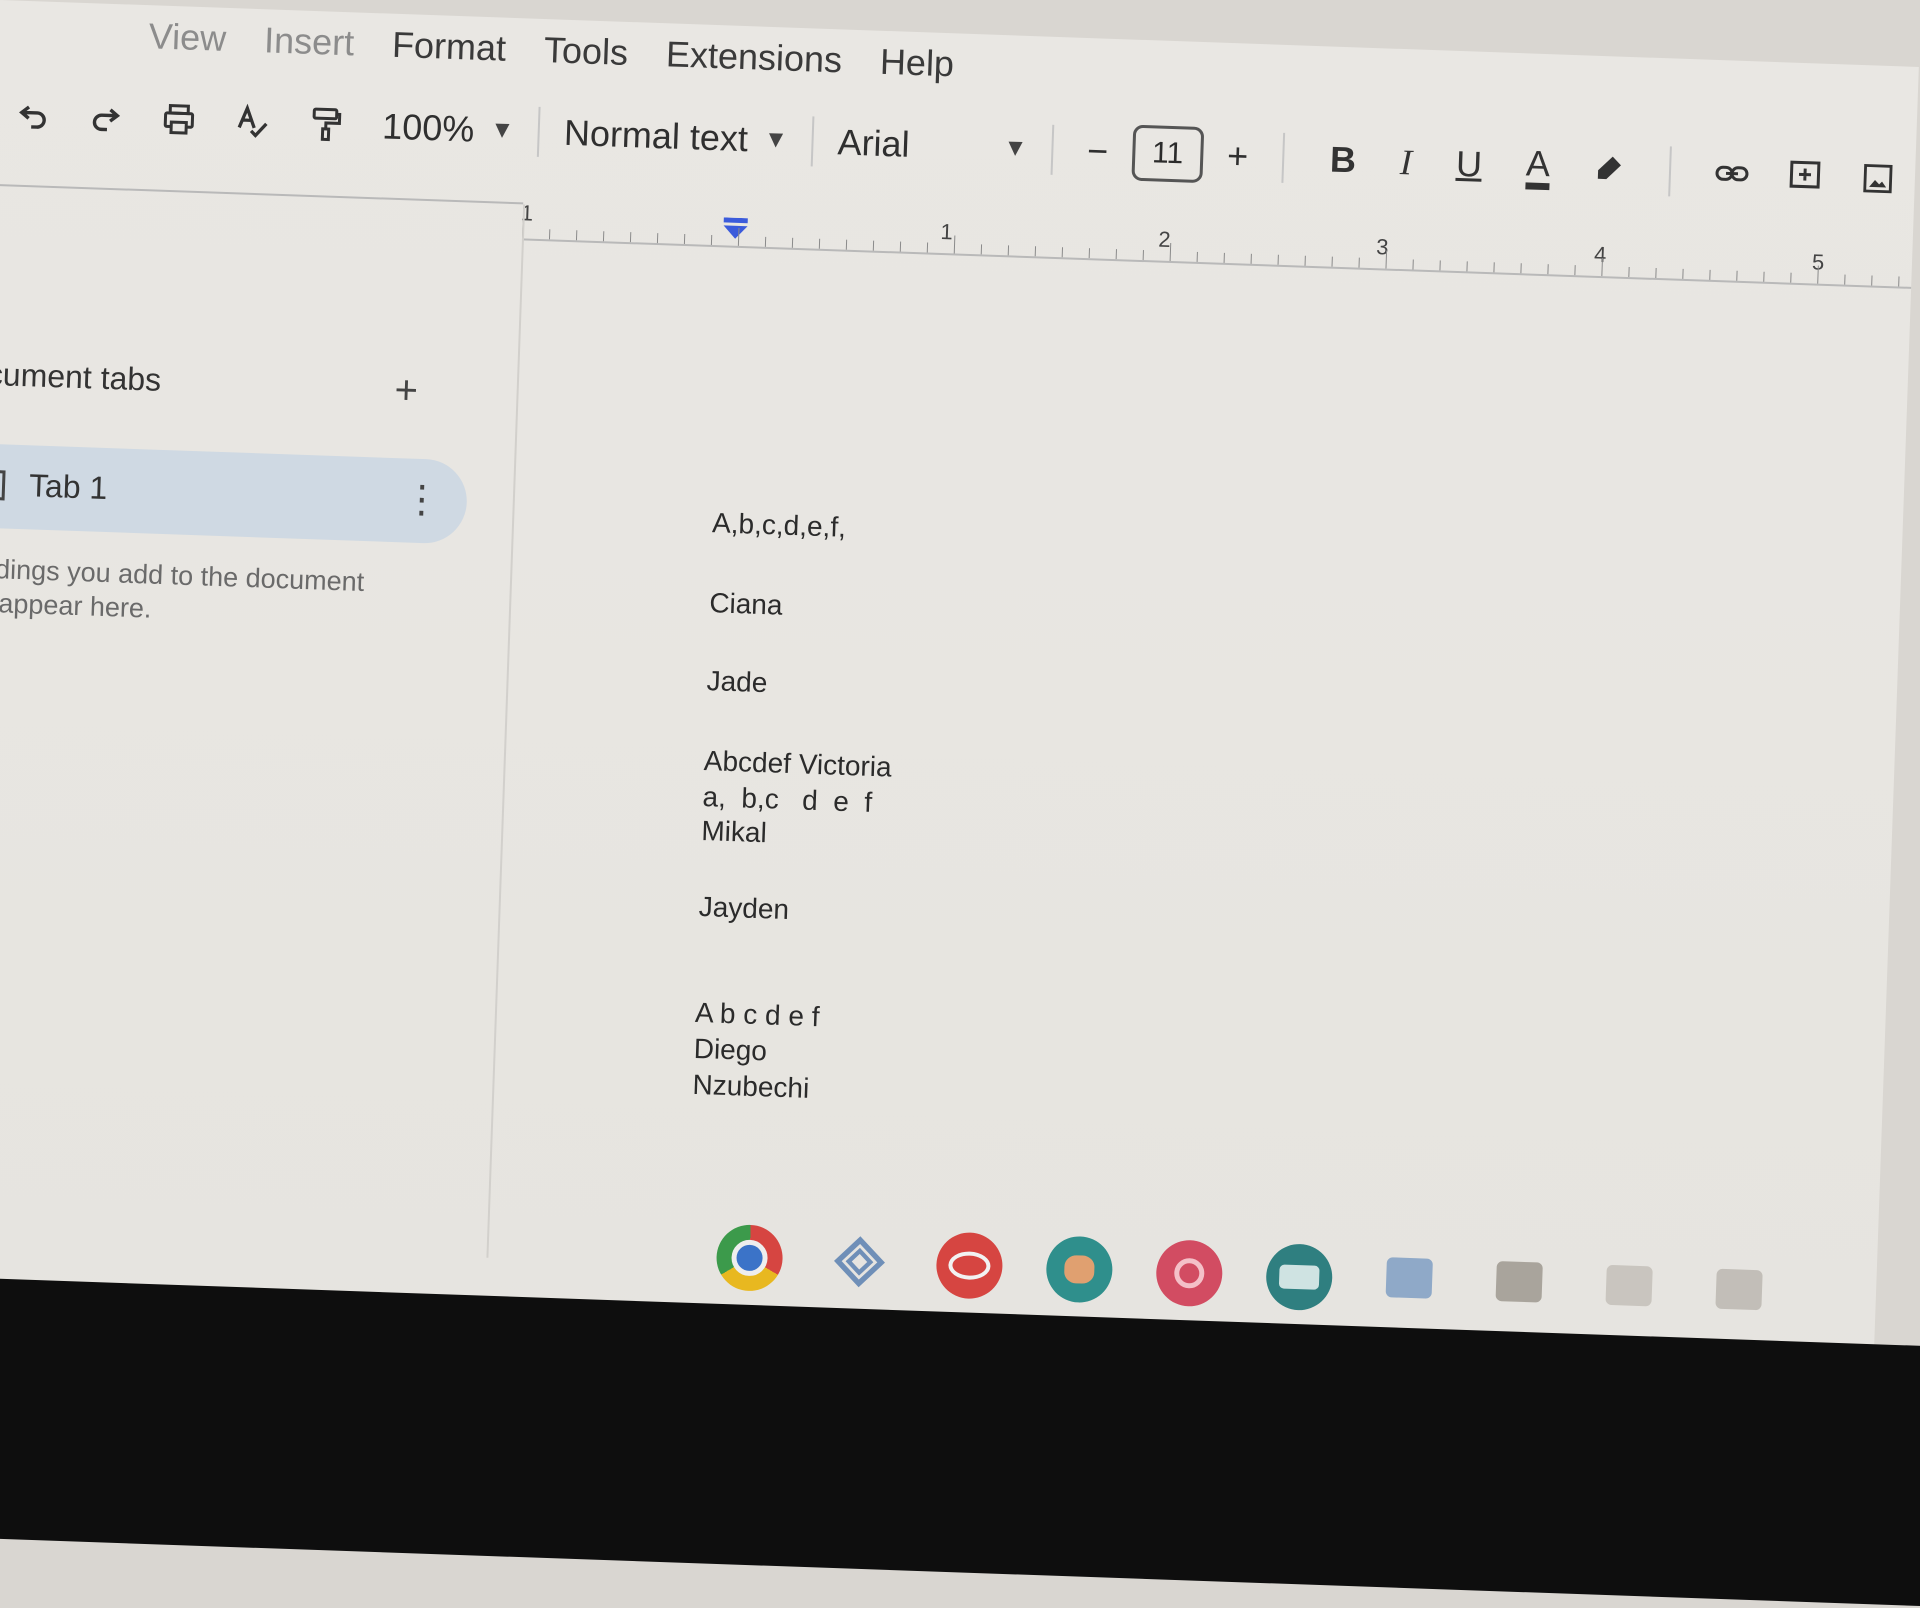  Describe the element at coordinates (1805, 176) in the screenshot. I see `add-comment-icon` at that location.